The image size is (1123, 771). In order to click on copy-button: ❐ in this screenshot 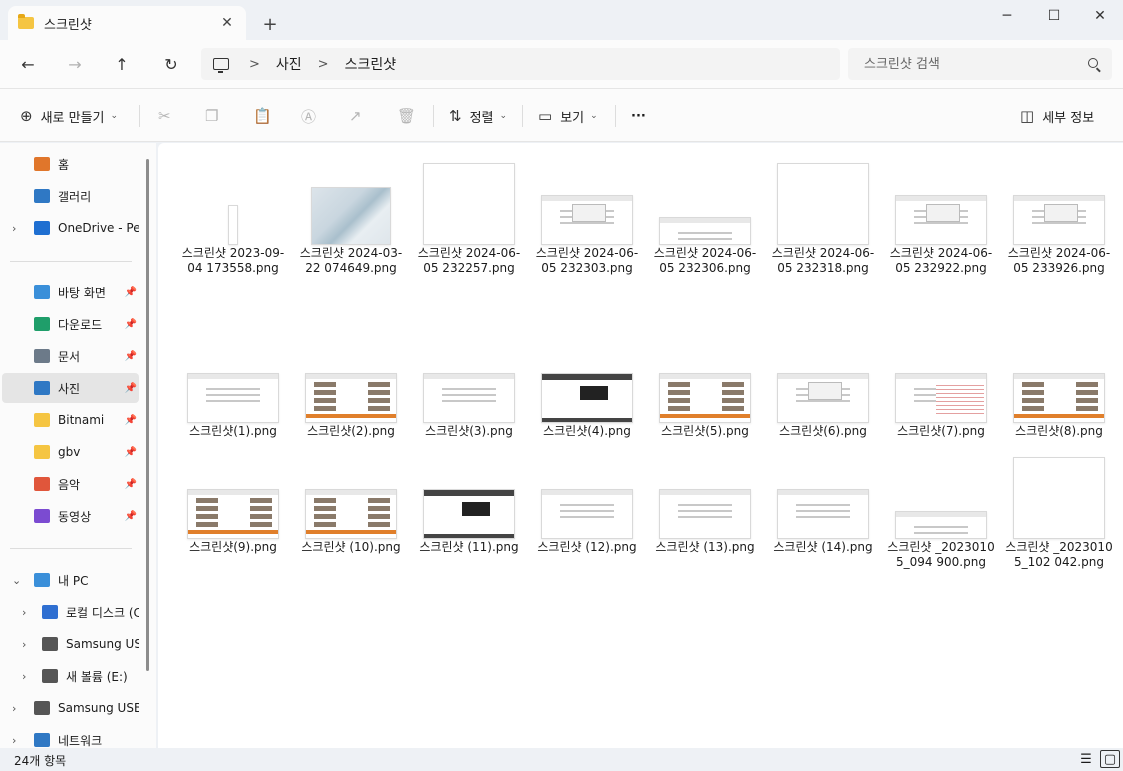, I will do `click(215, 116)`.